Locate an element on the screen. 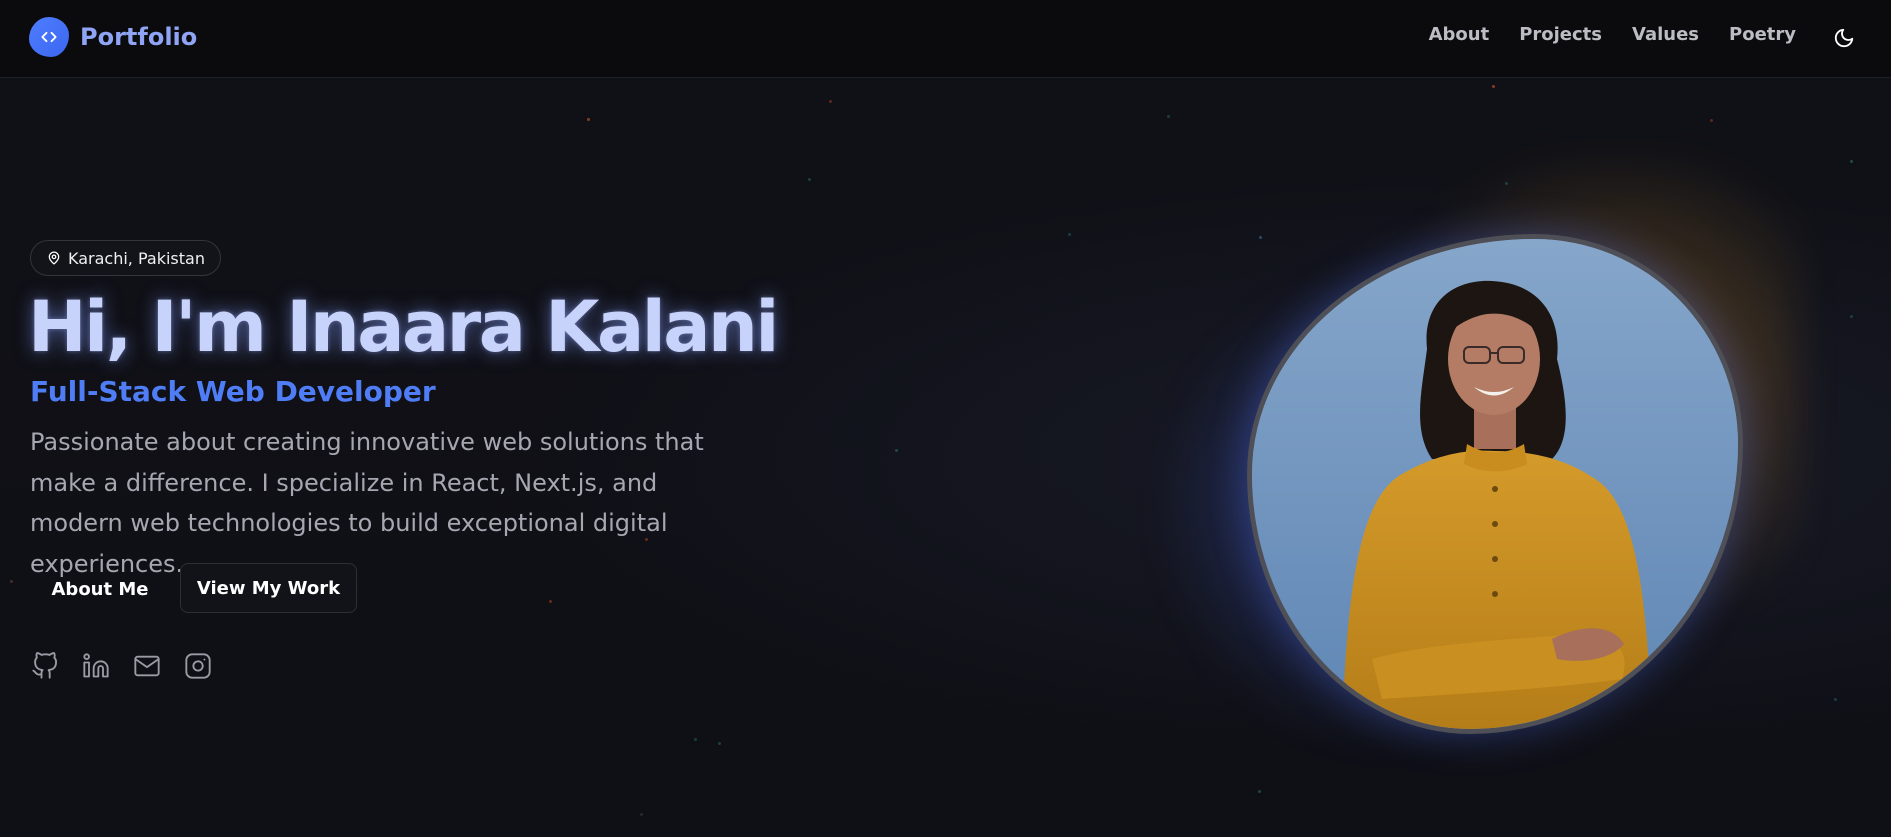 The image size is (1891, 837). linkedin-link is located at coordinates (96, 666).